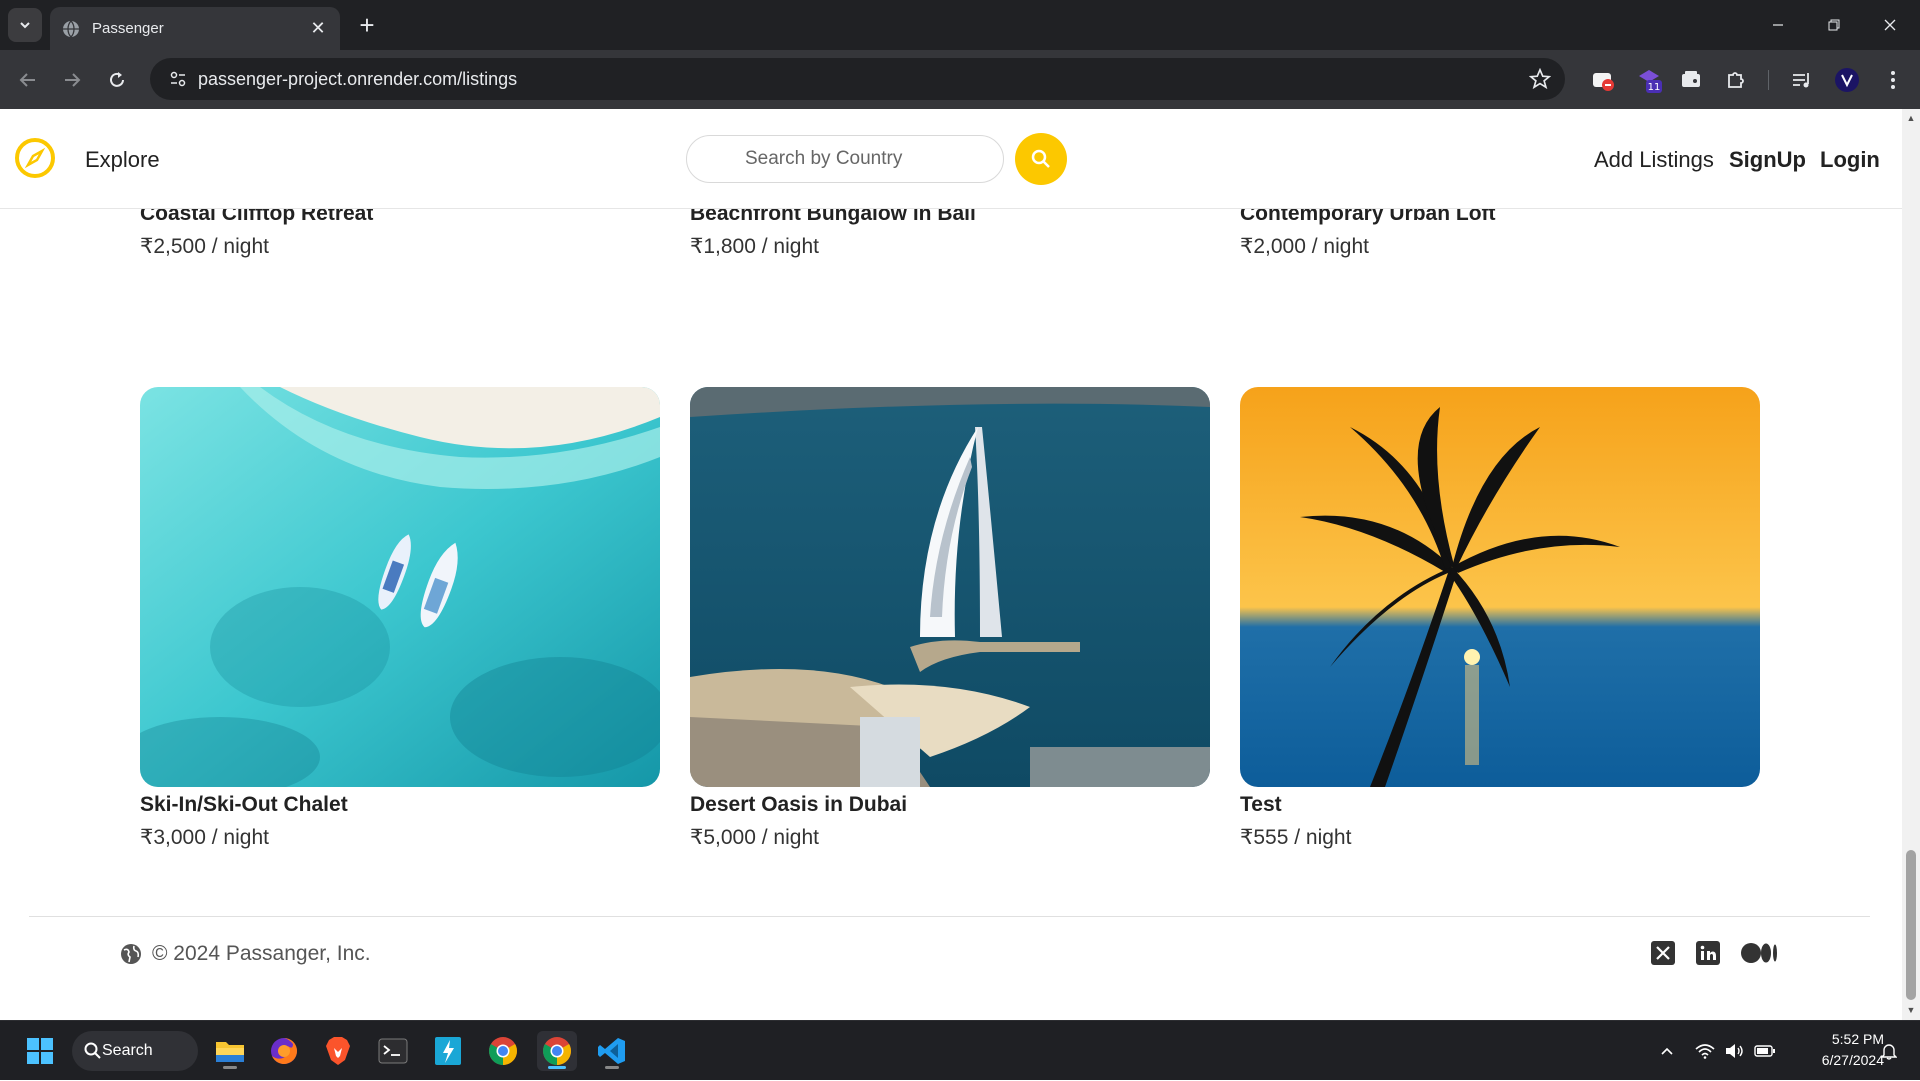 This screenshot has width=1920, height=1081. I want to click on chrome-app-active, so click(557, 1051).